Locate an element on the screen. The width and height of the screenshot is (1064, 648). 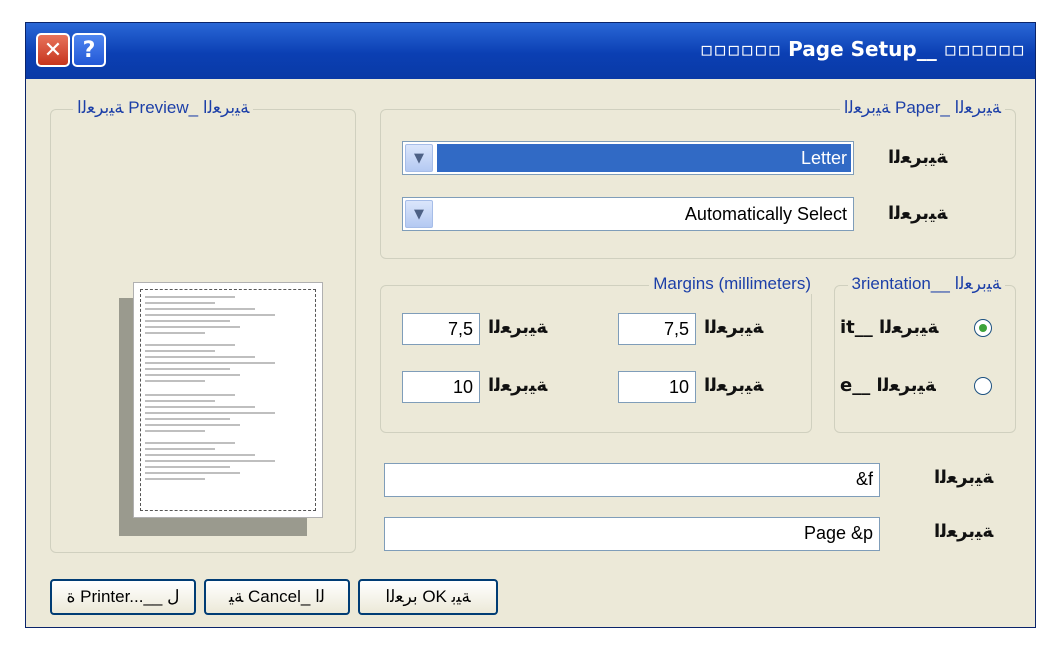
margin-top-input: 10 is located at coordinates (441, 387).